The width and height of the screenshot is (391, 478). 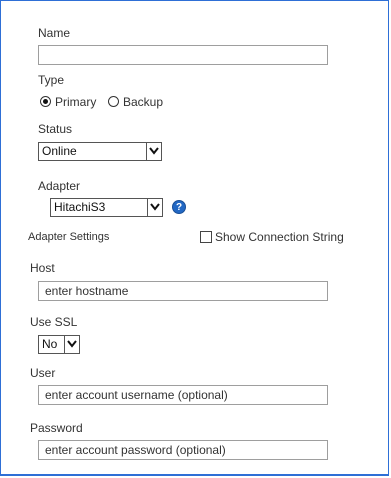 What do you see at coordinates (80, 207) in the screenshot?
I see `adapter-select-value: HitachiS3` at bounding box center [80, 207].